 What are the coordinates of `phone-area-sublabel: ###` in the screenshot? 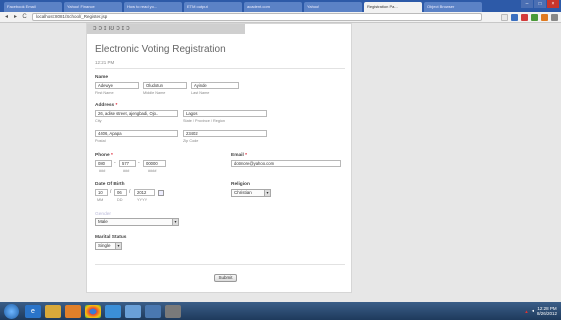 It's located at (102, 171).